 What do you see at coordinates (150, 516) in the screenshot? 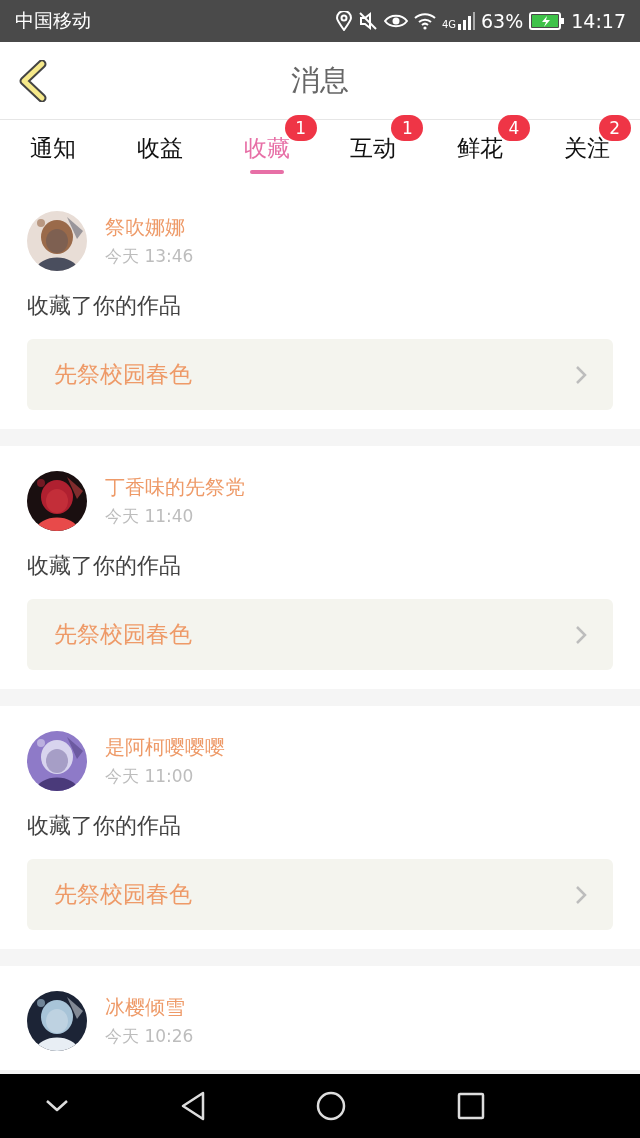
I see `message-time: 今天 11:40` at bounding box center [150, 516].